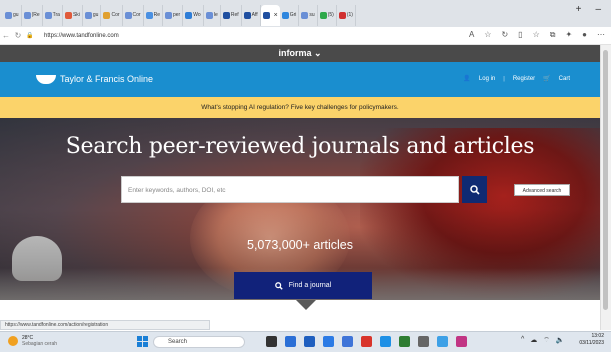 The width and height of the screenshot is (611, 352). Describe the element at coordinates (18, 35) in the screenshot. I see `refresh-icon: ↻` at that location.